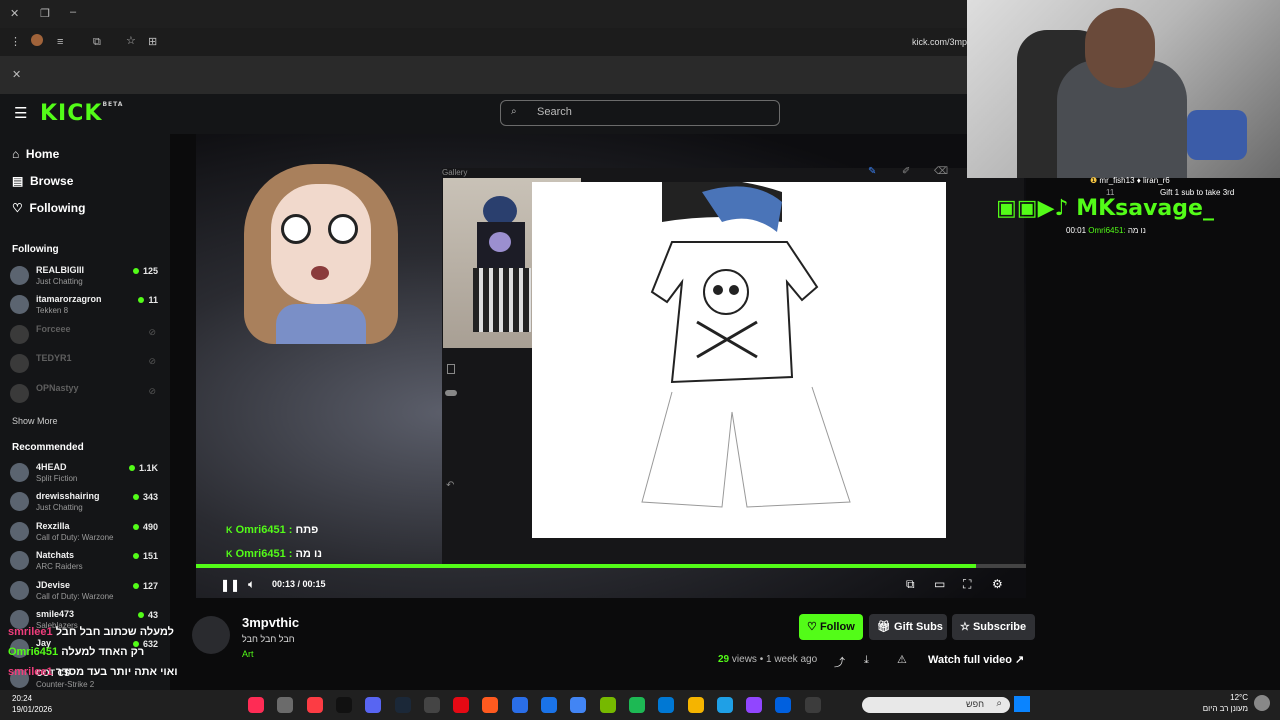 This screenshot has width=1280, height=720. I want to click on discord-icon, so click(373, 705).